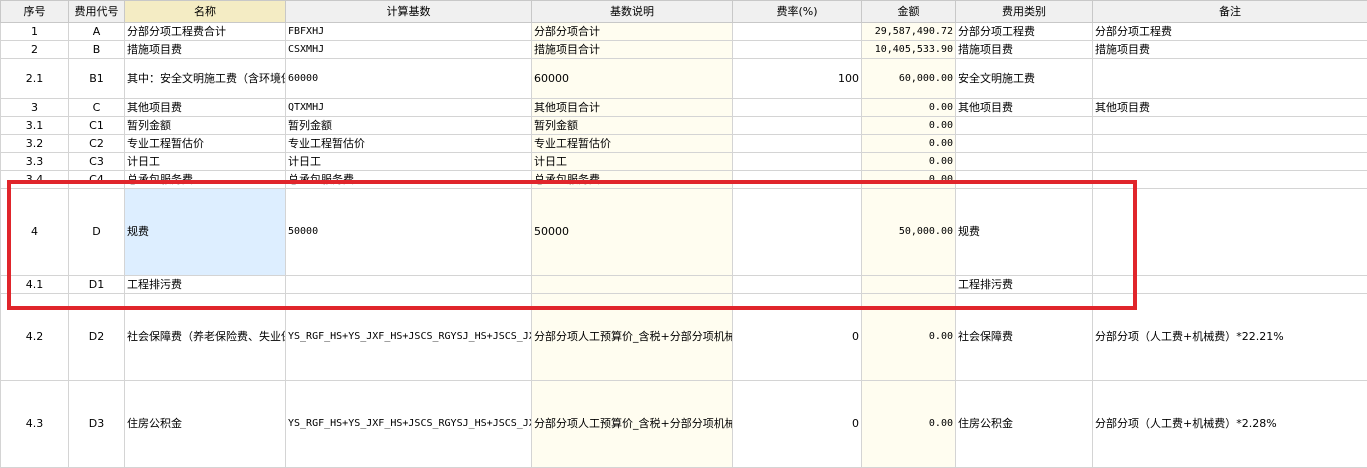 Image resolution: width=1367 pixels, height=468 pixels. What do you see at coordinates (35, 108) in the screenshot?
I see `cell-seq: 3` at bounding box center [35, 108].